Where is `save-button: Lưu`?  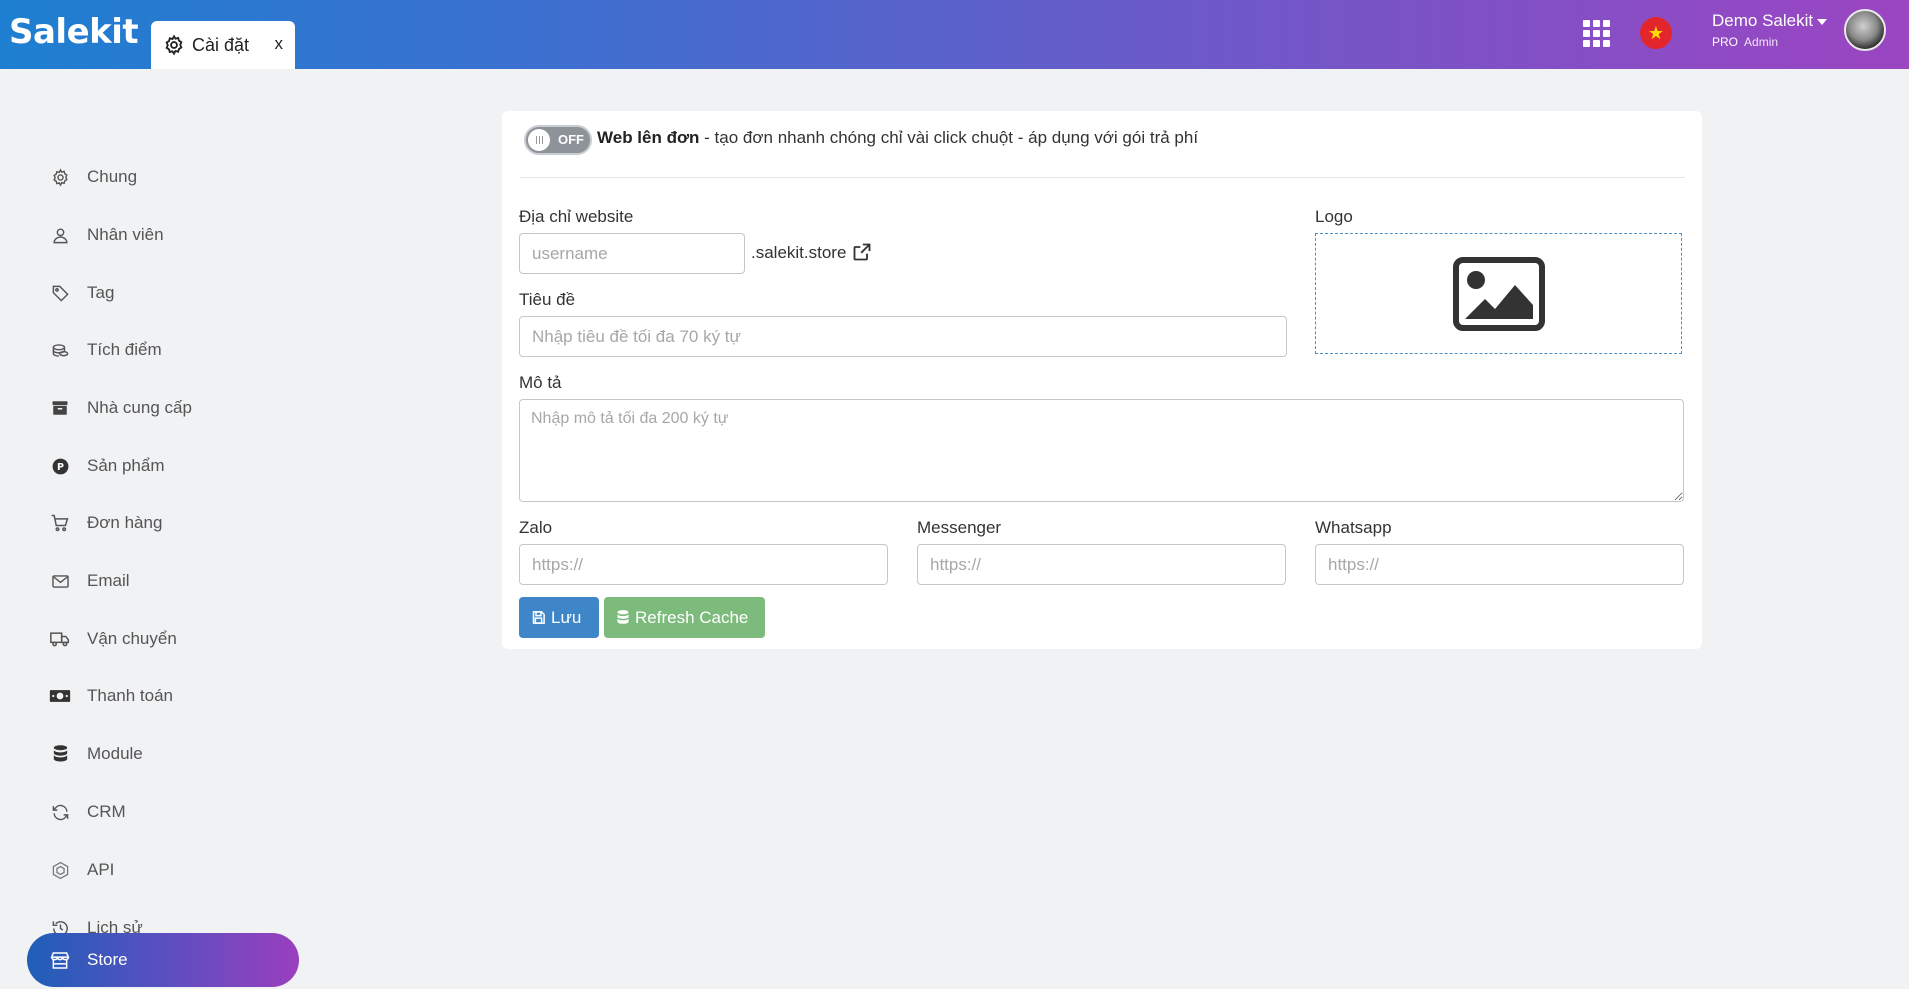
save-button: Lưu is located at coordinates (559, 617).